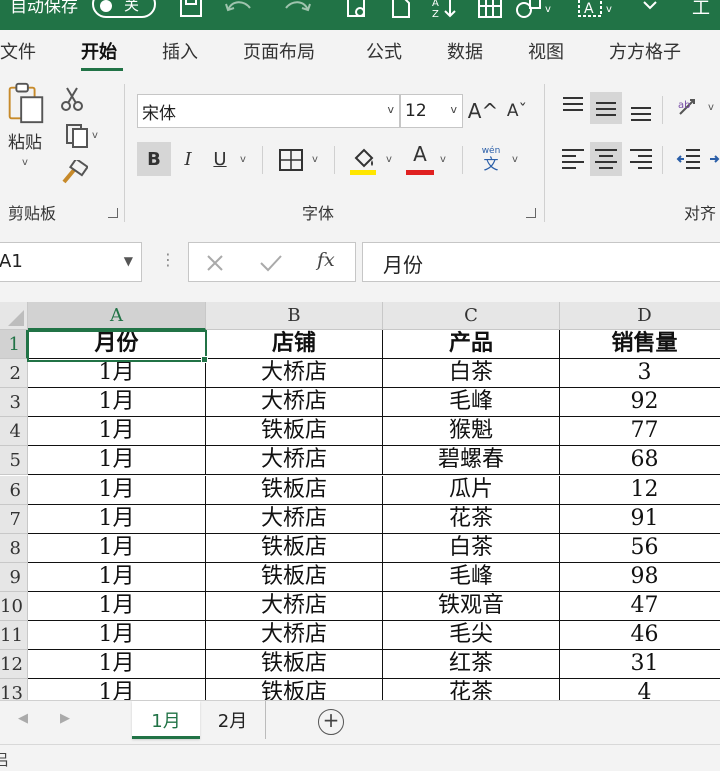 The image size is (720, 771). I want to click on cell-c7: 花茶, so click(471, 519).